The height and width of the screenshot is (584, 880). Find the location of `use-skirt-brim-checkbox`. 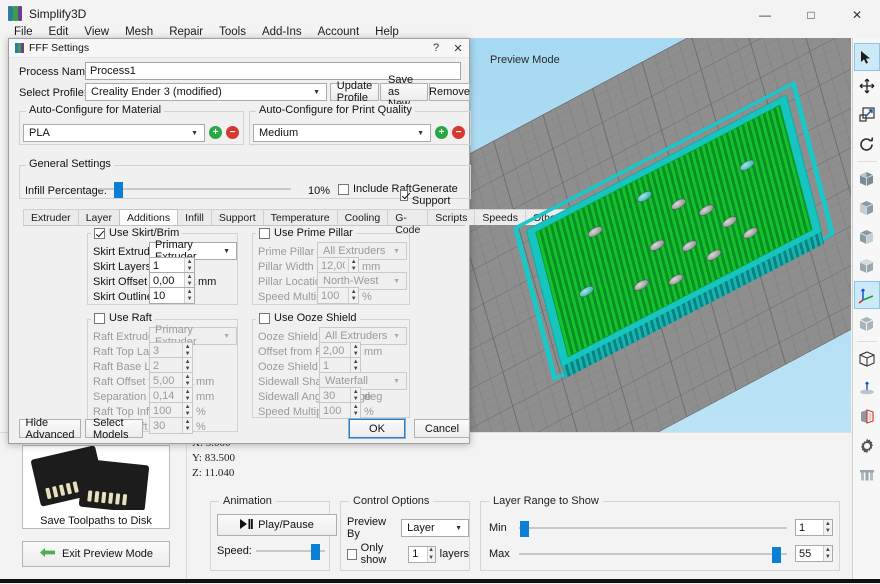

use-skirt-brim-checkbox is located at coordinates (99, 233).